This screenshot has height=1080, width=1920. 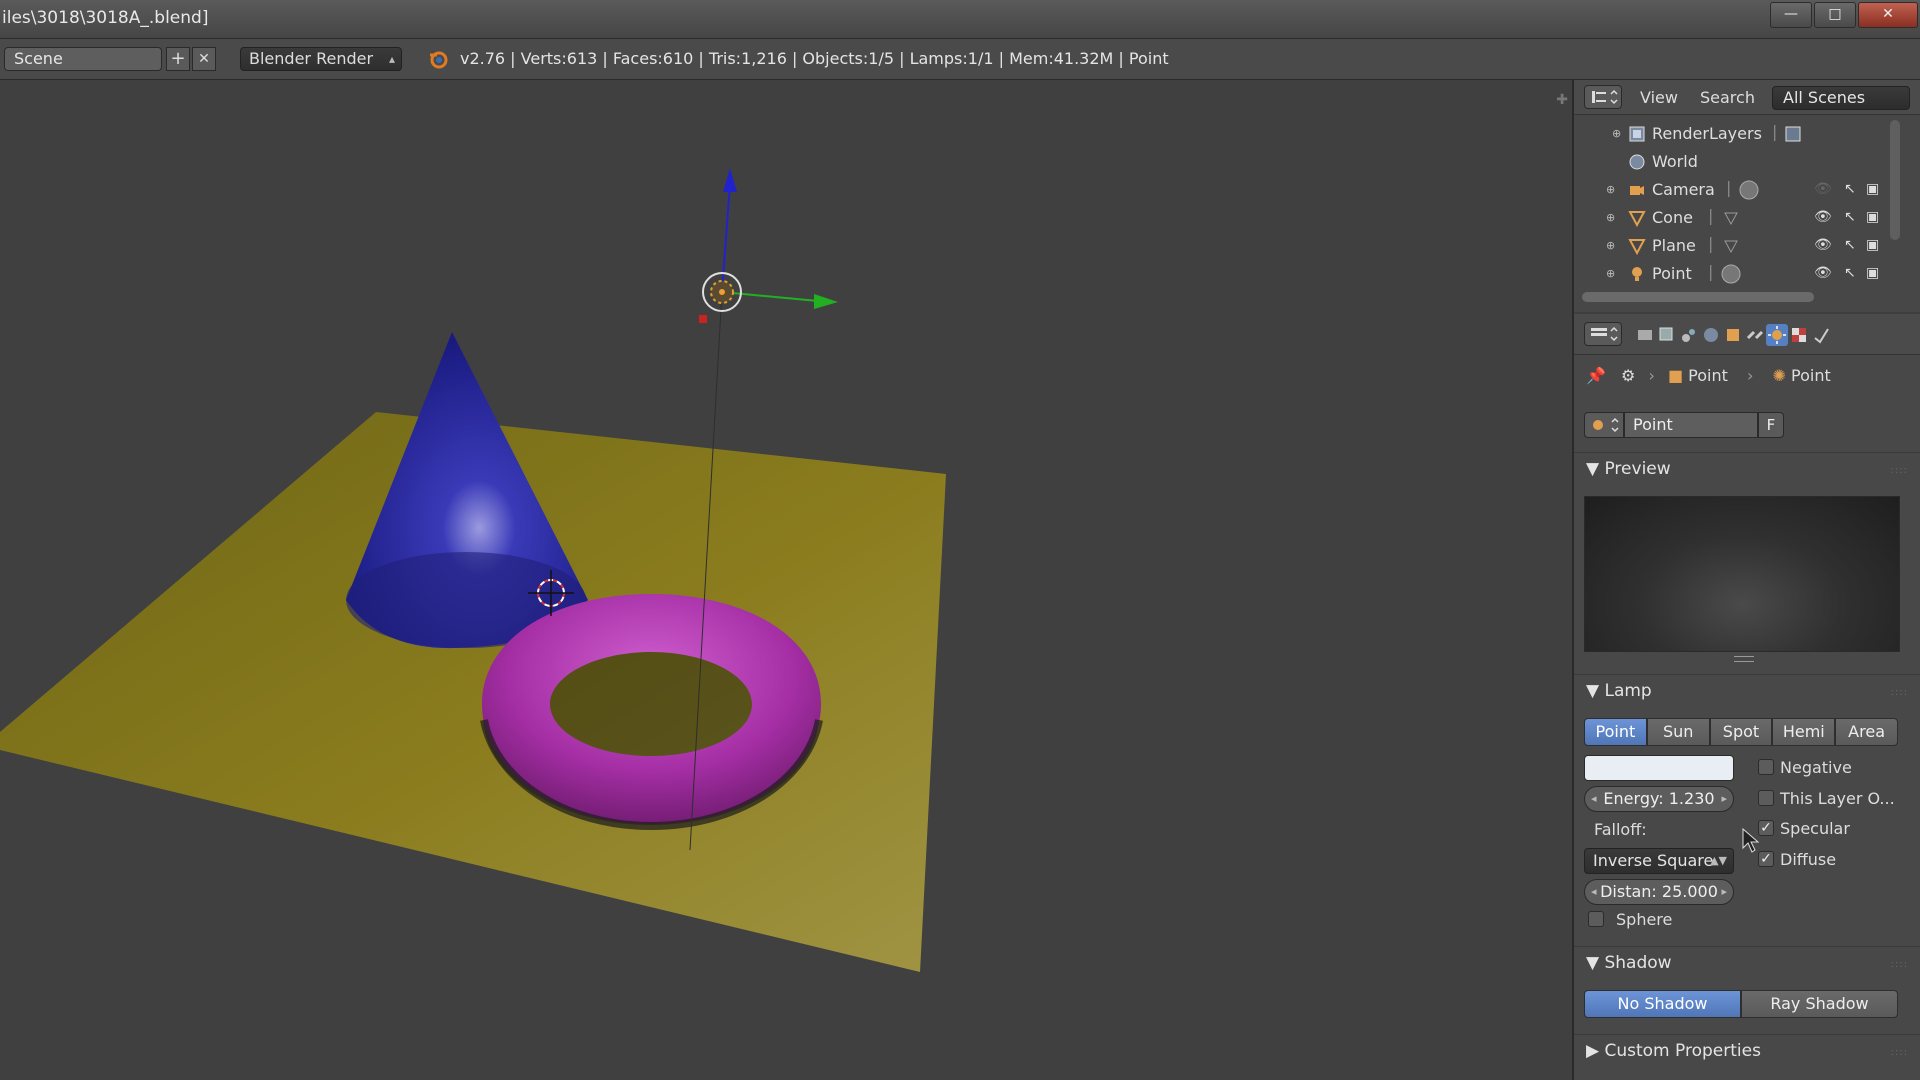 I want to click on sphere-checkbox, so click(x=1596, y=919).